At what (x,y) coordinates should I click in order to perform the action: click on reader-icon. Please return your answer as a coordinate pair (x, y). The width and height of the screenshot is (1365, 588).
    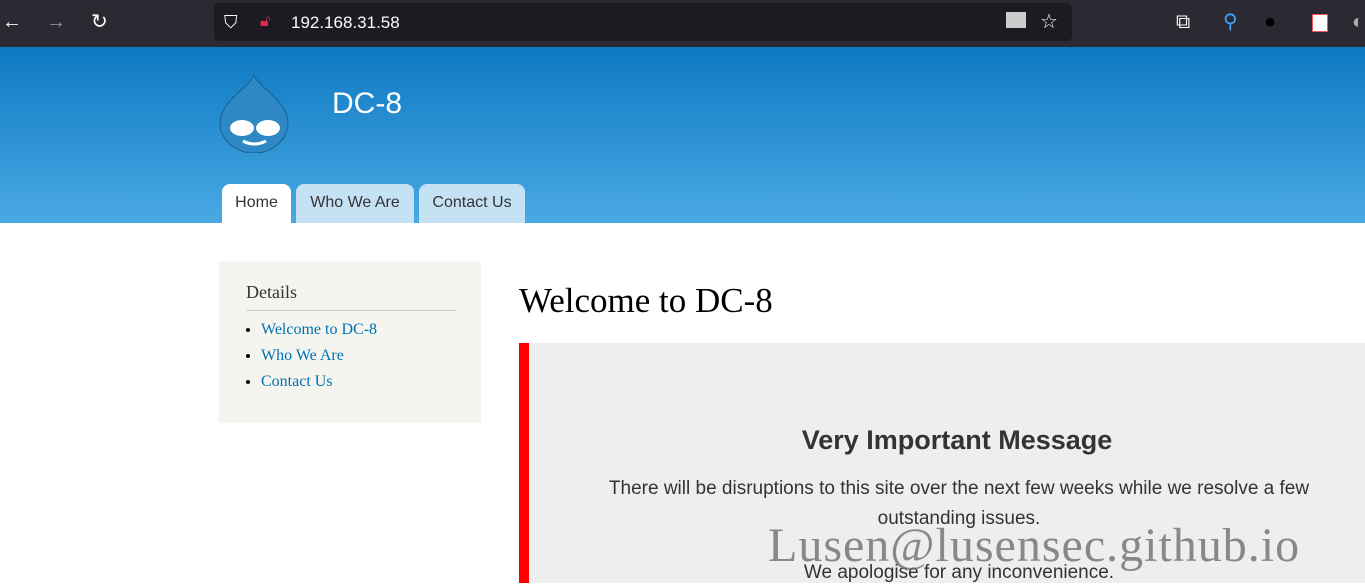
    Looking at the image, I should click on (1016, 20).